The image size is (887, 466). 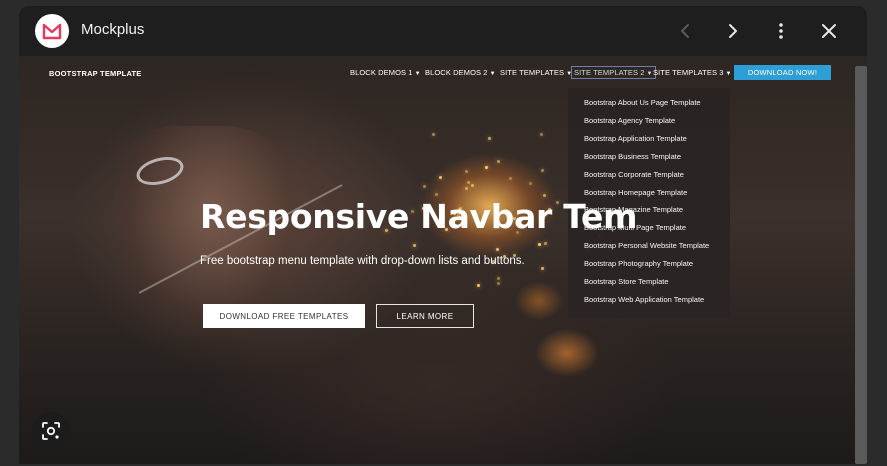 I want to click on learn-more-button: LEARN MORE, so click(x=425, y=316).